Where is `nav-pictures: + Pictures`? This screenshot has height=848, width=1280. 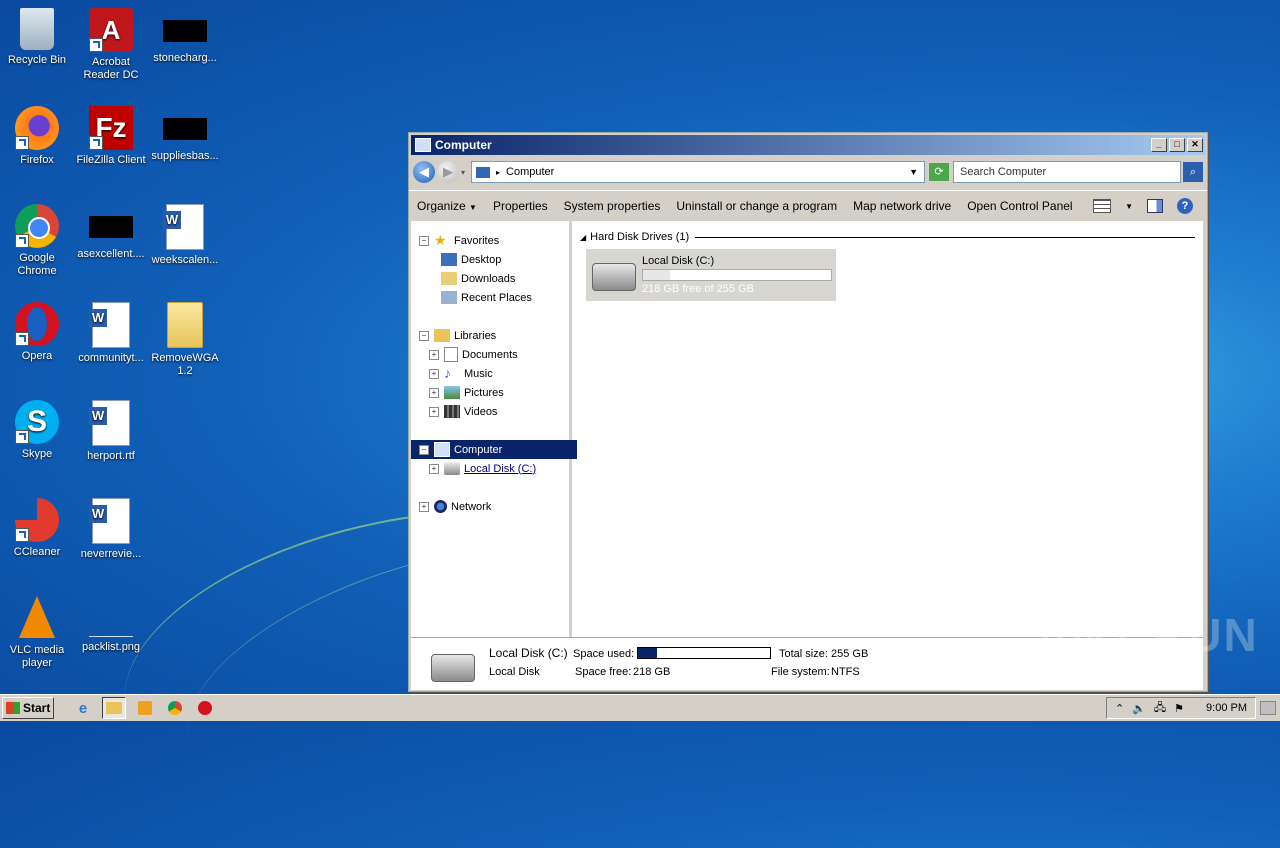
nav-pictures: + Pictures is located at coordinates (499, 392).